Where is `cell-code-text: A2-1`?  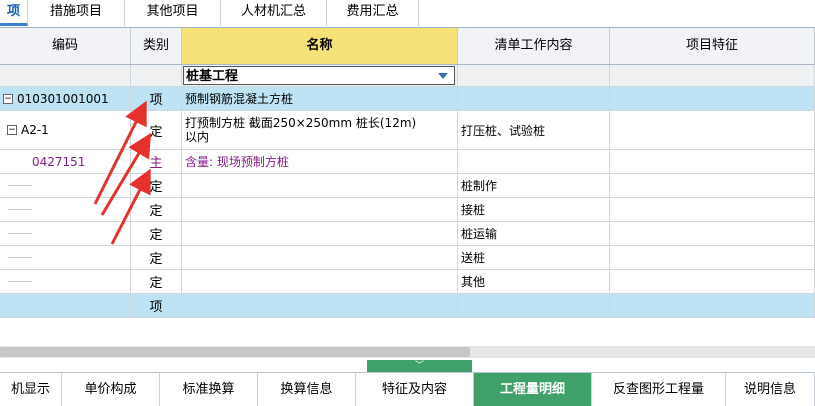
cell-code-text: A2-1 is located at coordinates (35, 130).